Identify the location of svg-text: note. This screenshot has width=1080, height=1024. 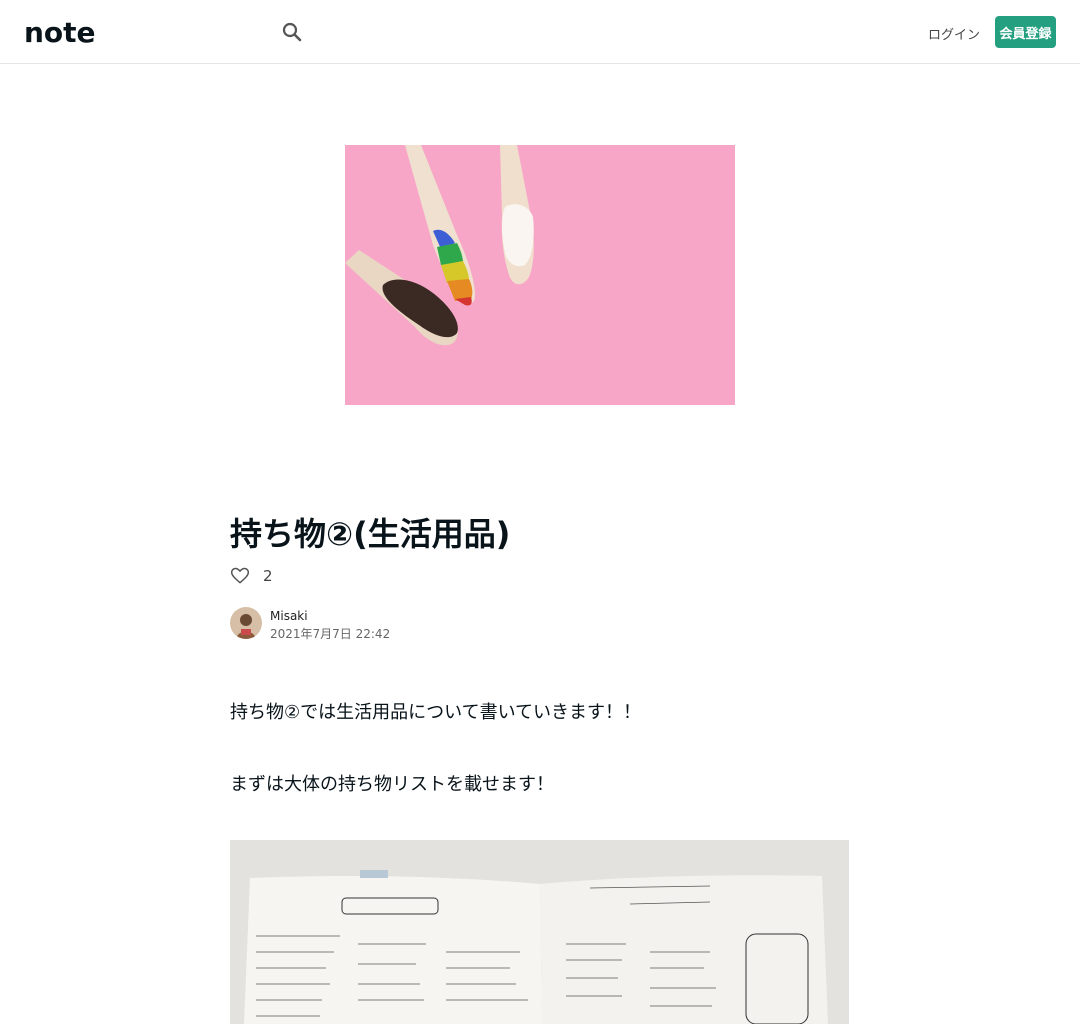
(60, 32).